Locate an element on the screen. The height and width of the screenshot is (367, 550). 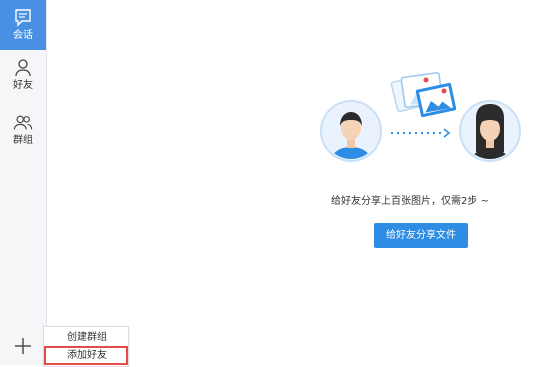
arrow-icon is located at coordinates (421, 133).